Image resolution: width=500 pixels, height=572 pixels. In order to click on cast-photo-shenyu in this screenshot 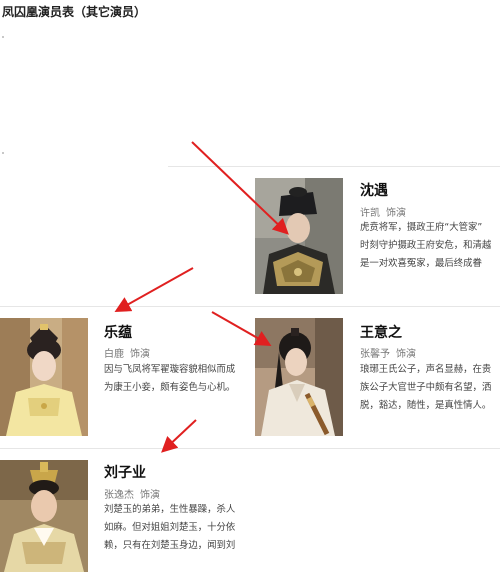, I will do `click(299, 236)`.